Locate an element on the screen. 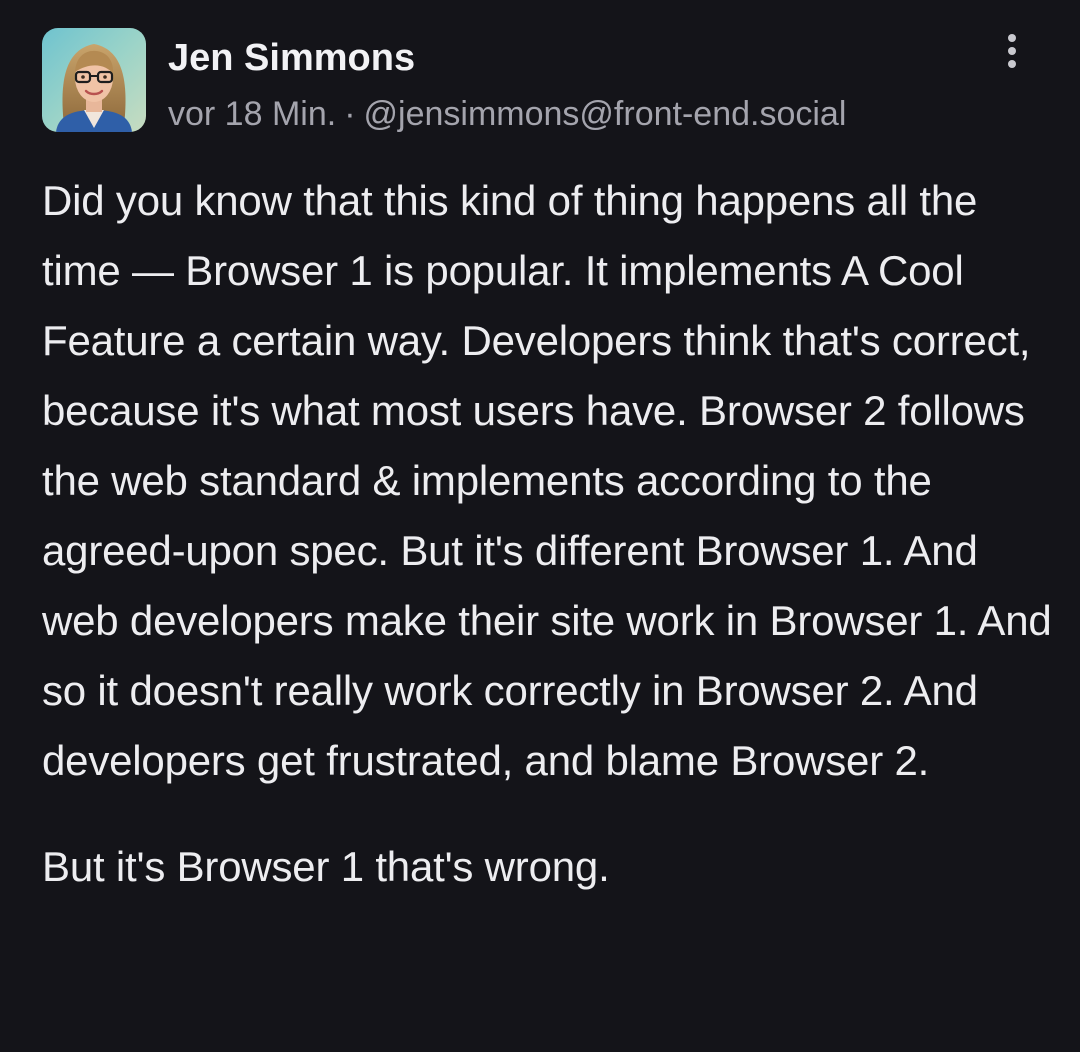 Image resolution: width=1080 pixels, height=1052 pixels. avatar-photo-icon is located at coordinates (94, 80).